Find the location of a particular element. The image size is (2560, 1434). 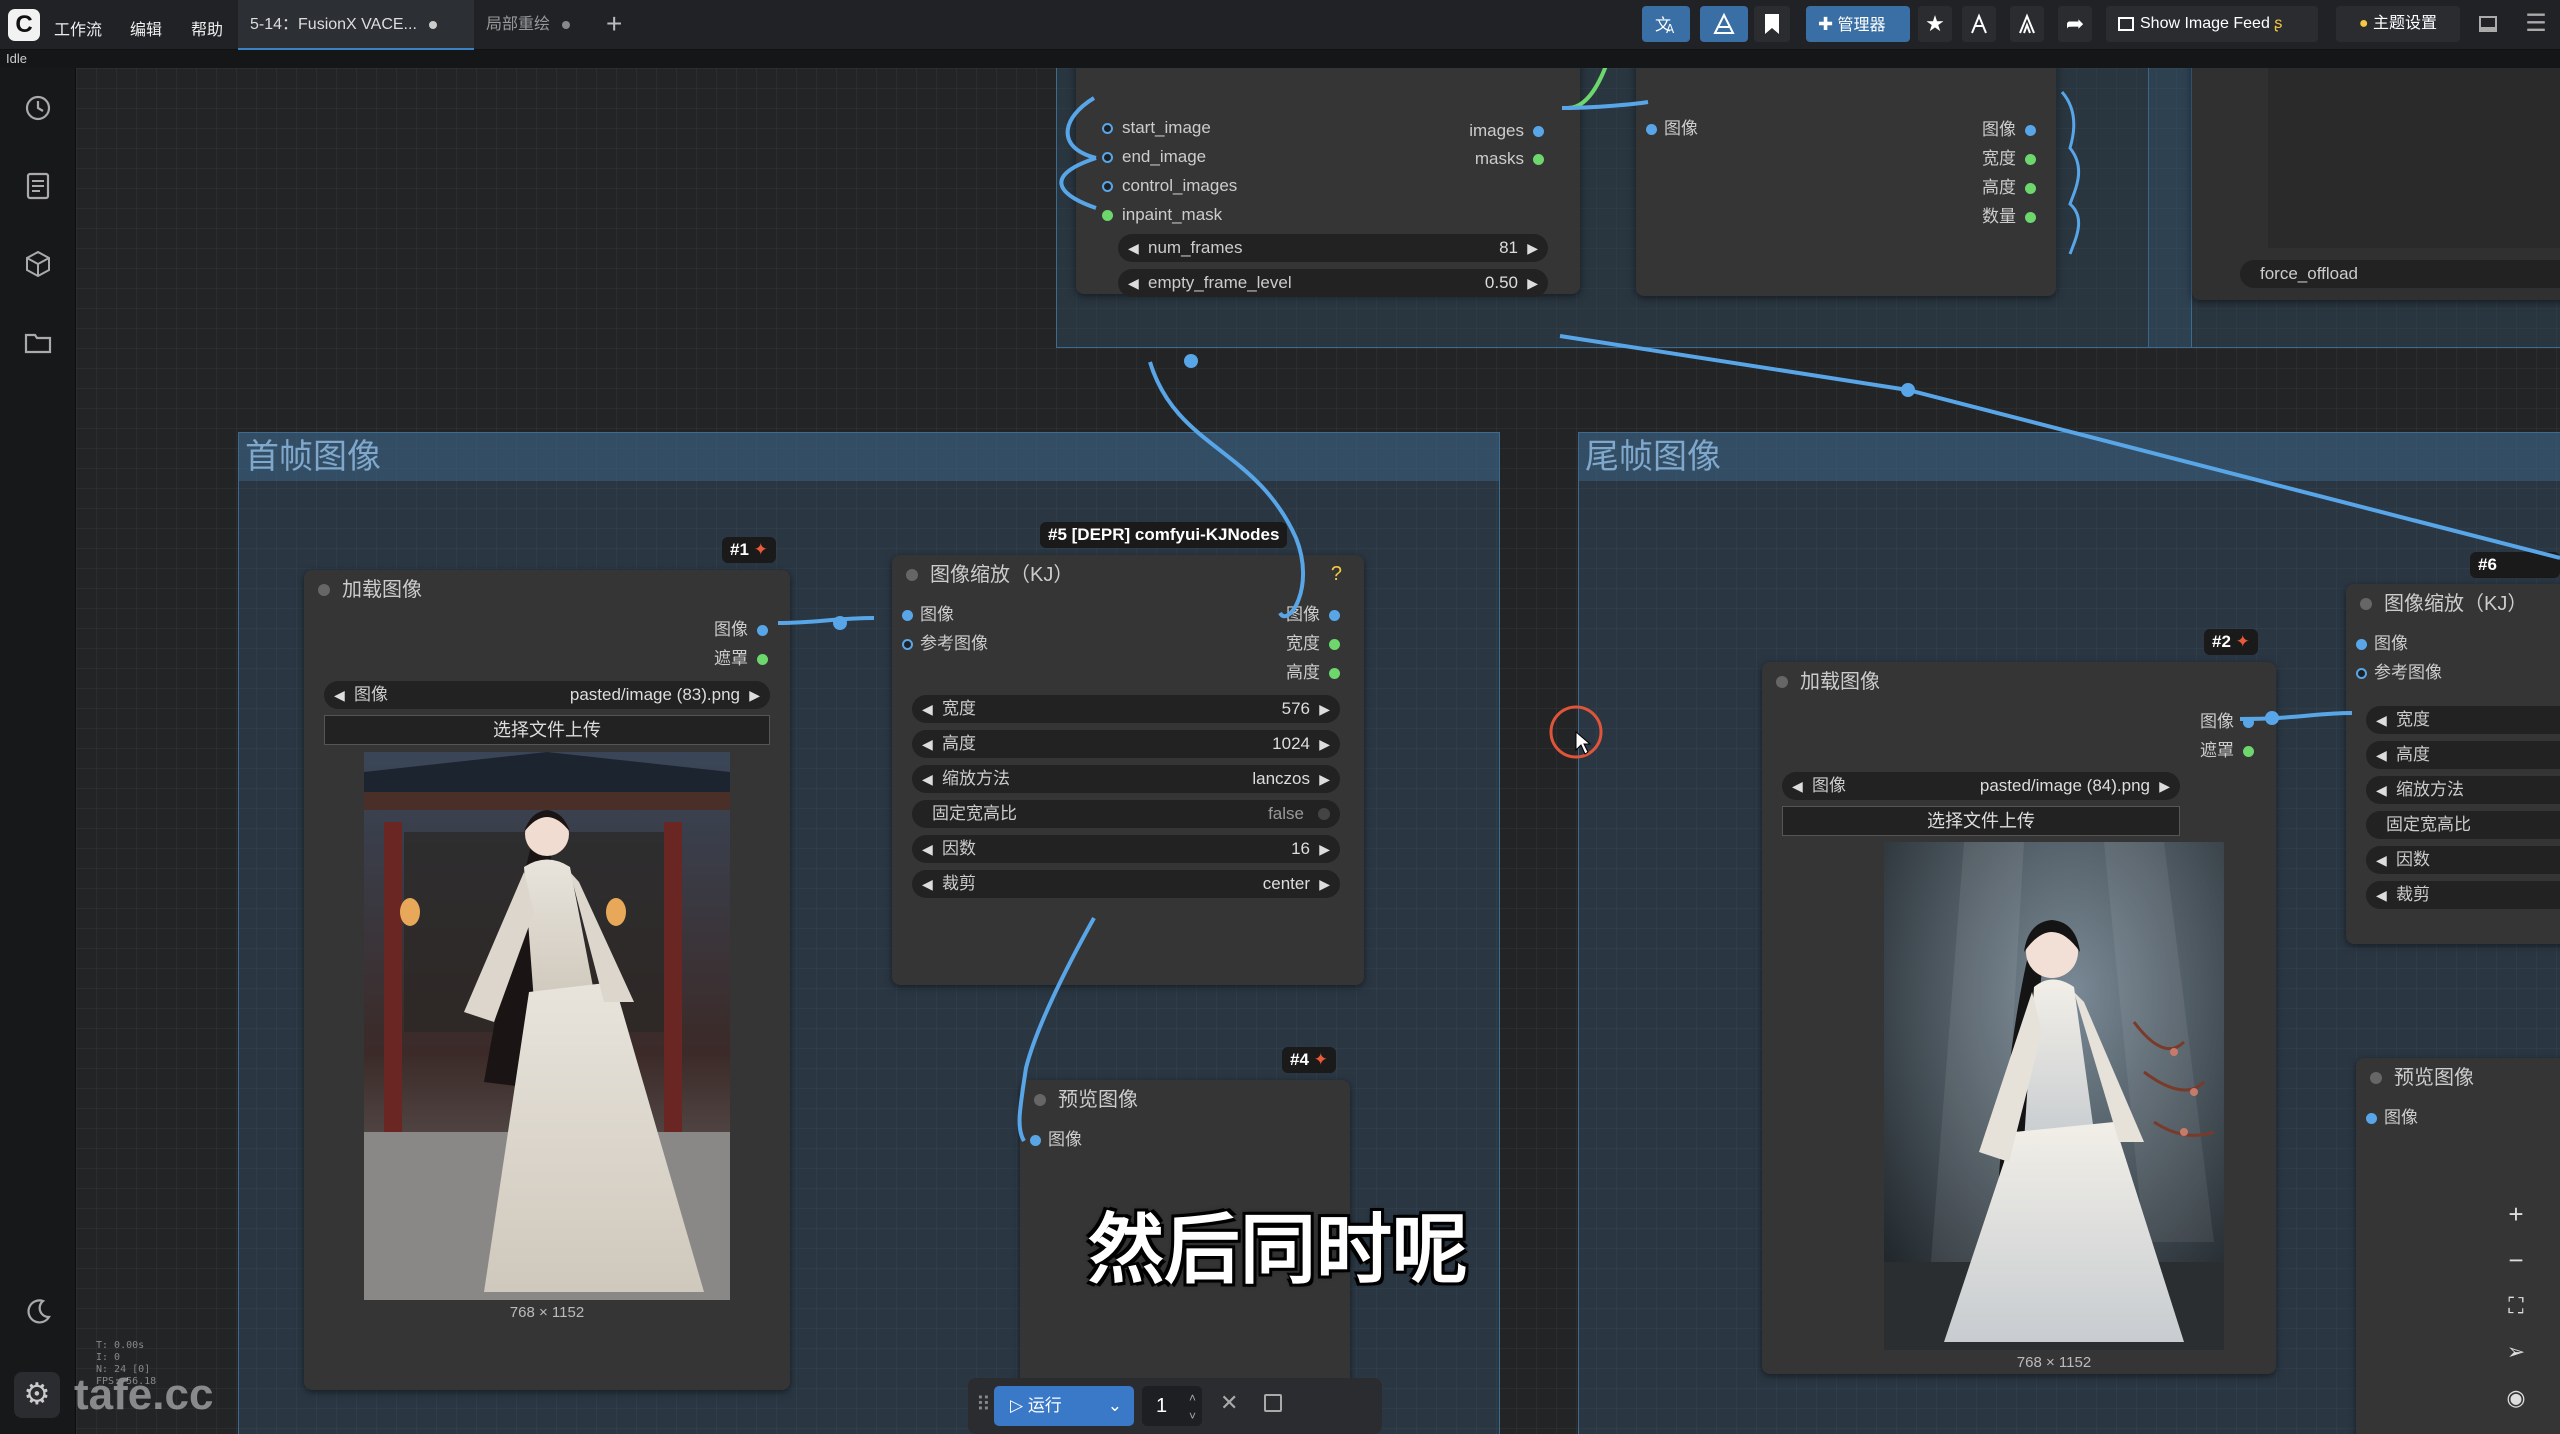

zoom-in-icon: + is located at coordinates (2516, 1214).